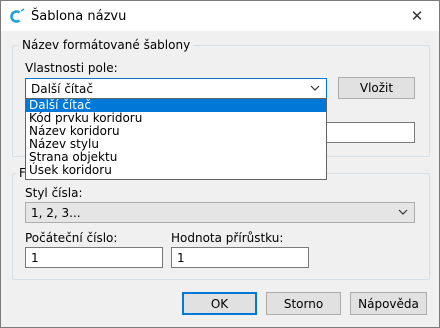 This screenshot has height=328, width=440. Describe the element at coordinates (71, 68) in the screenshot. I see `property-fields-label: Vlastnosti pole:` at that location.